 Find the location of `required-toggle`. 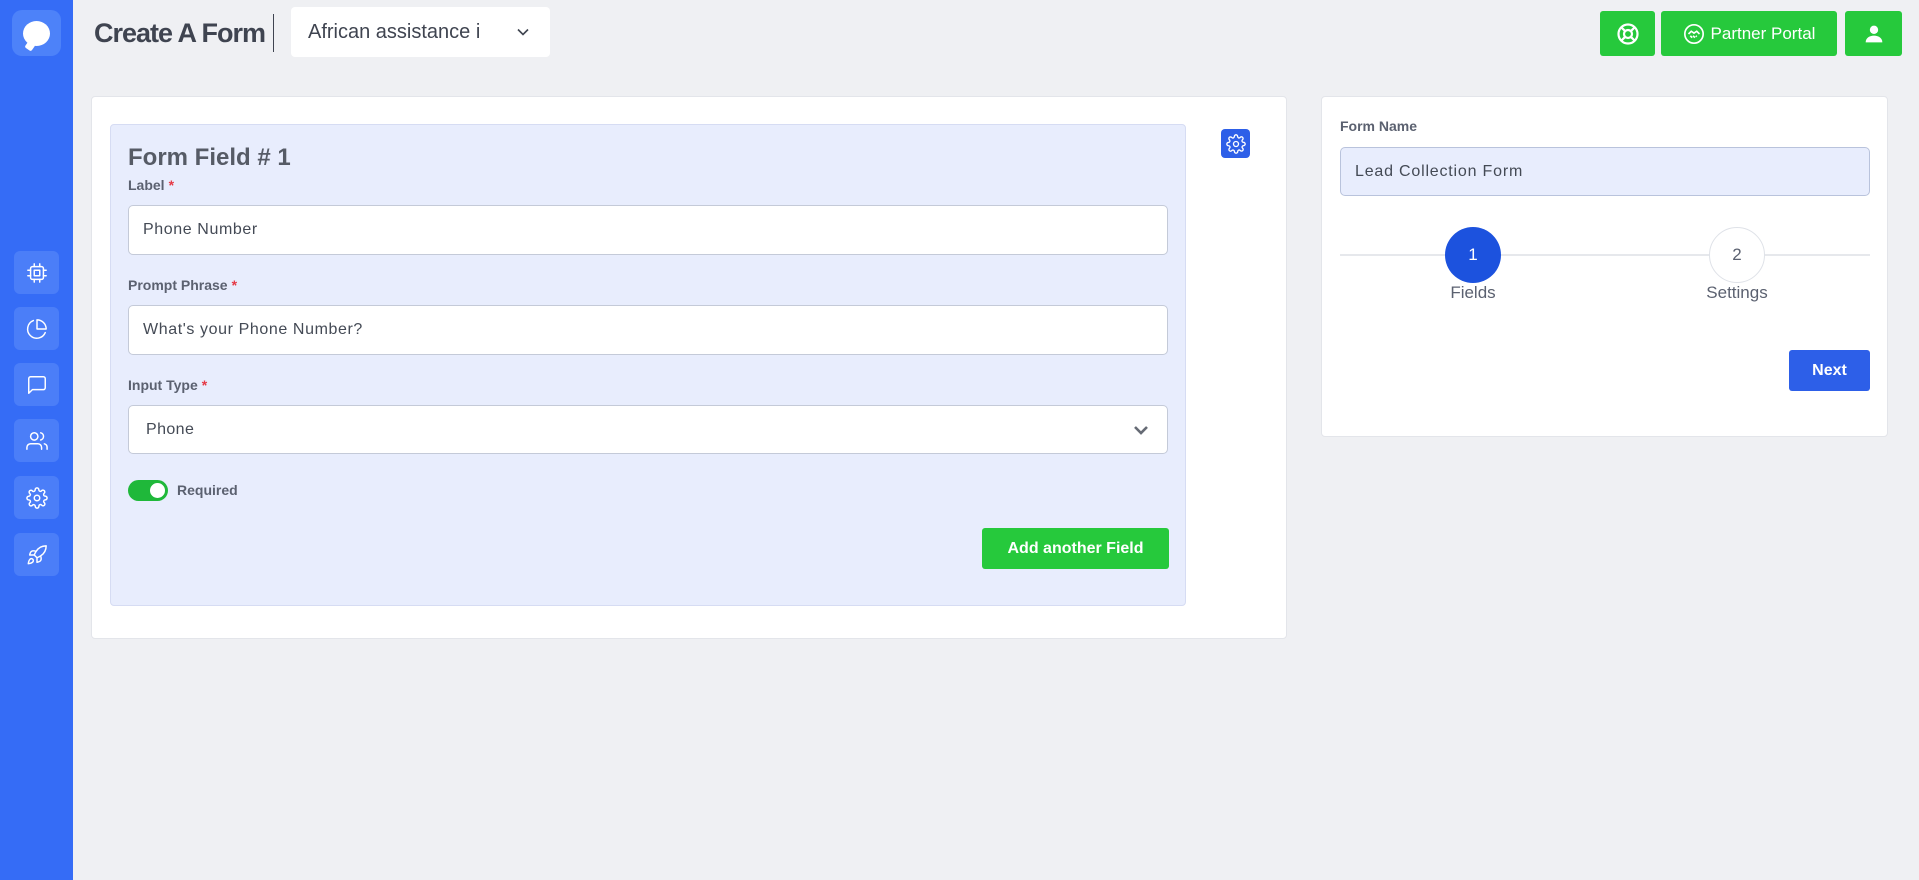

required-toggle is located at coordinates (148, 490).